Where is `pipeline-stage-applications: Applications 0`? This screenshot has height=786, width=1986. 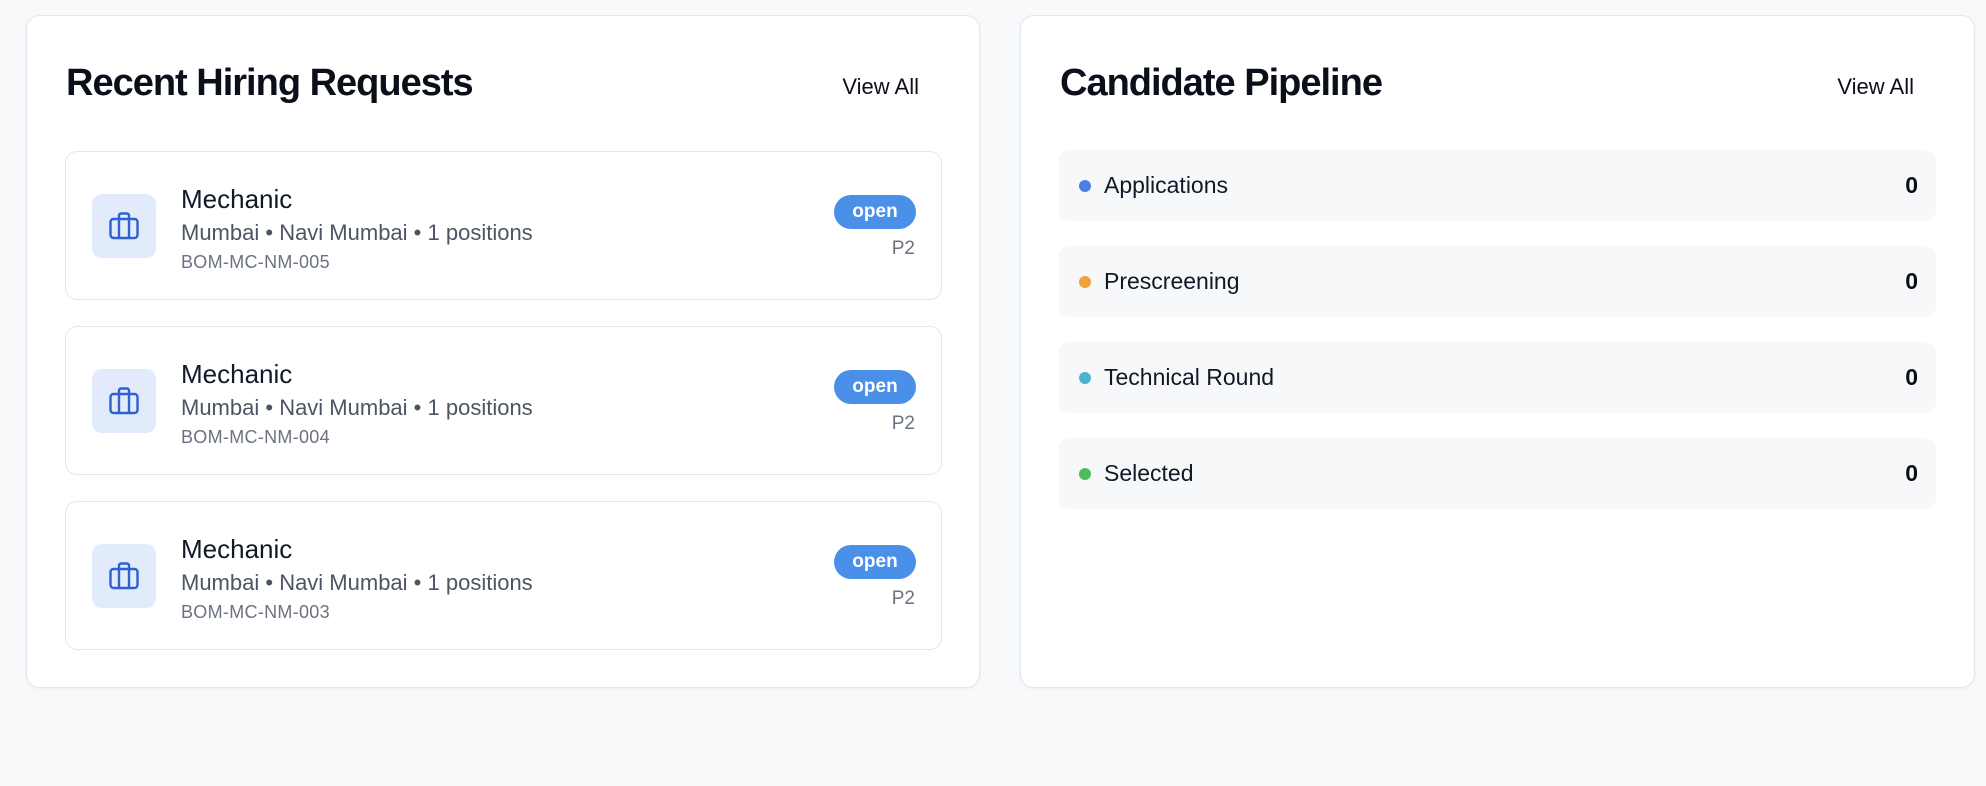
pipeline-stage-applications: Applications 0 is located at coordinates (1497, 185).